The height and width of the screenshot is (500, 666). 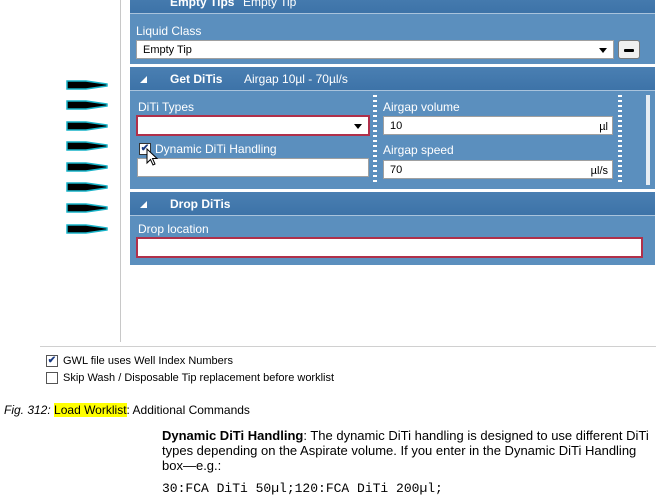 What do you see at coordinates (253, 167) in the screenshot?
I see `dynamic-ditis-input` at bounding box center [253, 167].